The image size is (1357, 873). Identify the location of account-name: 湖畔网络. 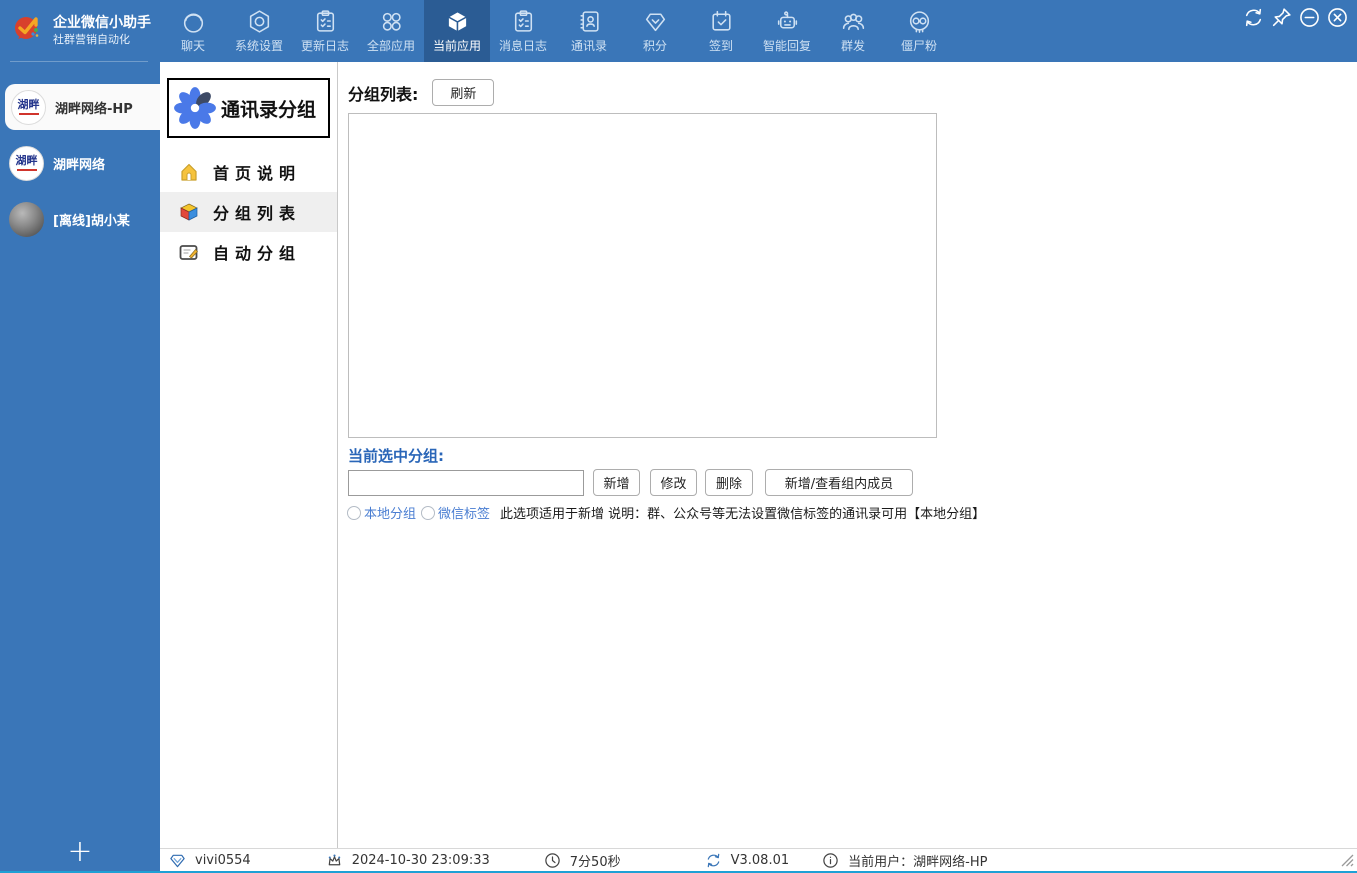
(79, 165).